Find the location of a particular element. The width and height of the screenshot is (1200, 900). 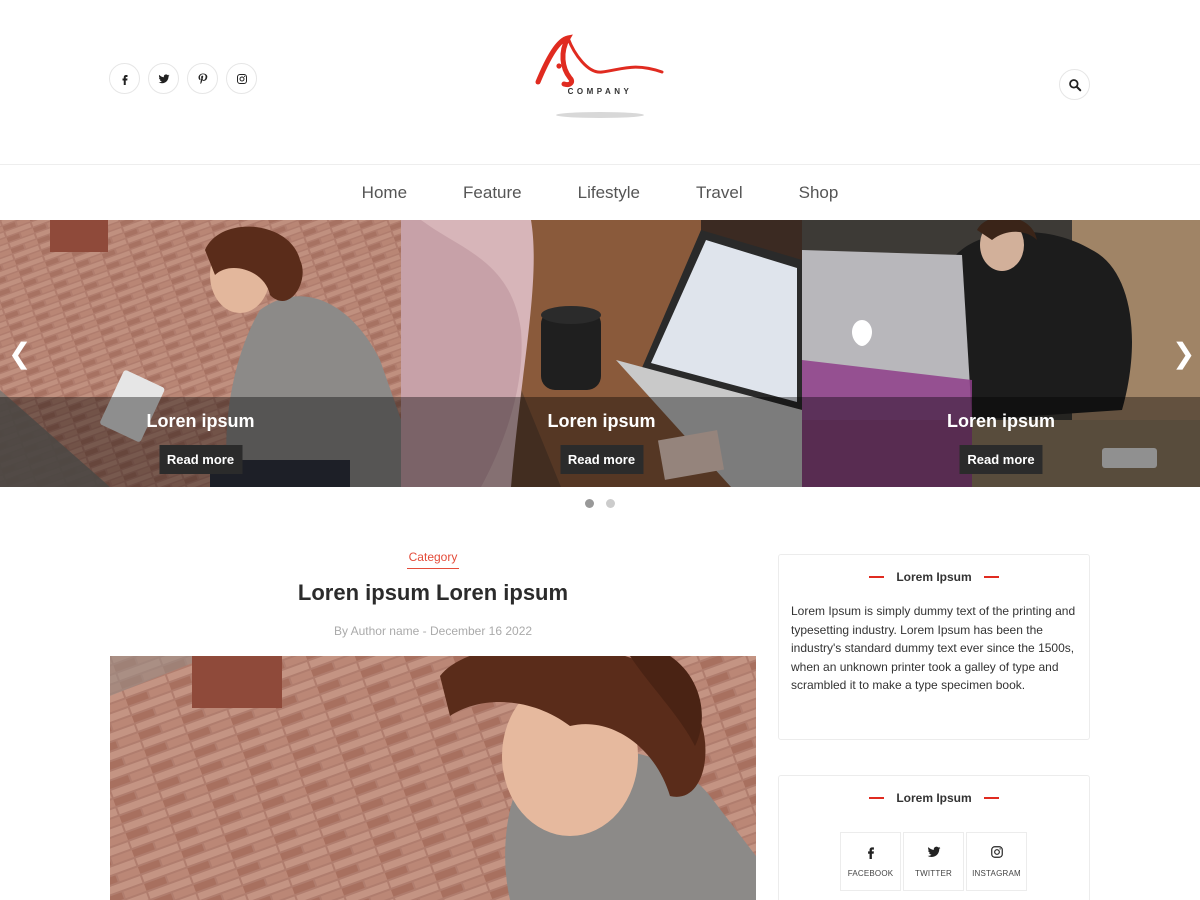

nav-item-home: Home is located at coordinates (384, 193).